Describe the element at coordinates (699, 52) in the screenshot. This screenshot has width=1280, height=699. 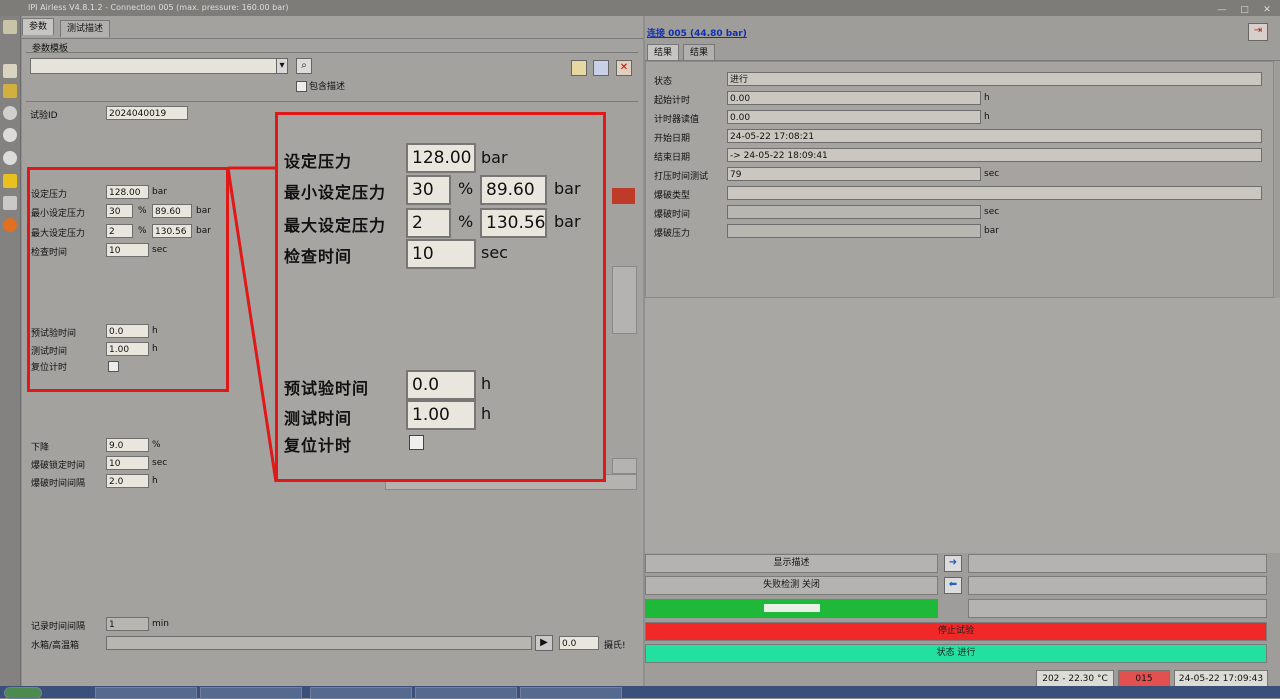
I see `tab-result-2: 结果` at that location.